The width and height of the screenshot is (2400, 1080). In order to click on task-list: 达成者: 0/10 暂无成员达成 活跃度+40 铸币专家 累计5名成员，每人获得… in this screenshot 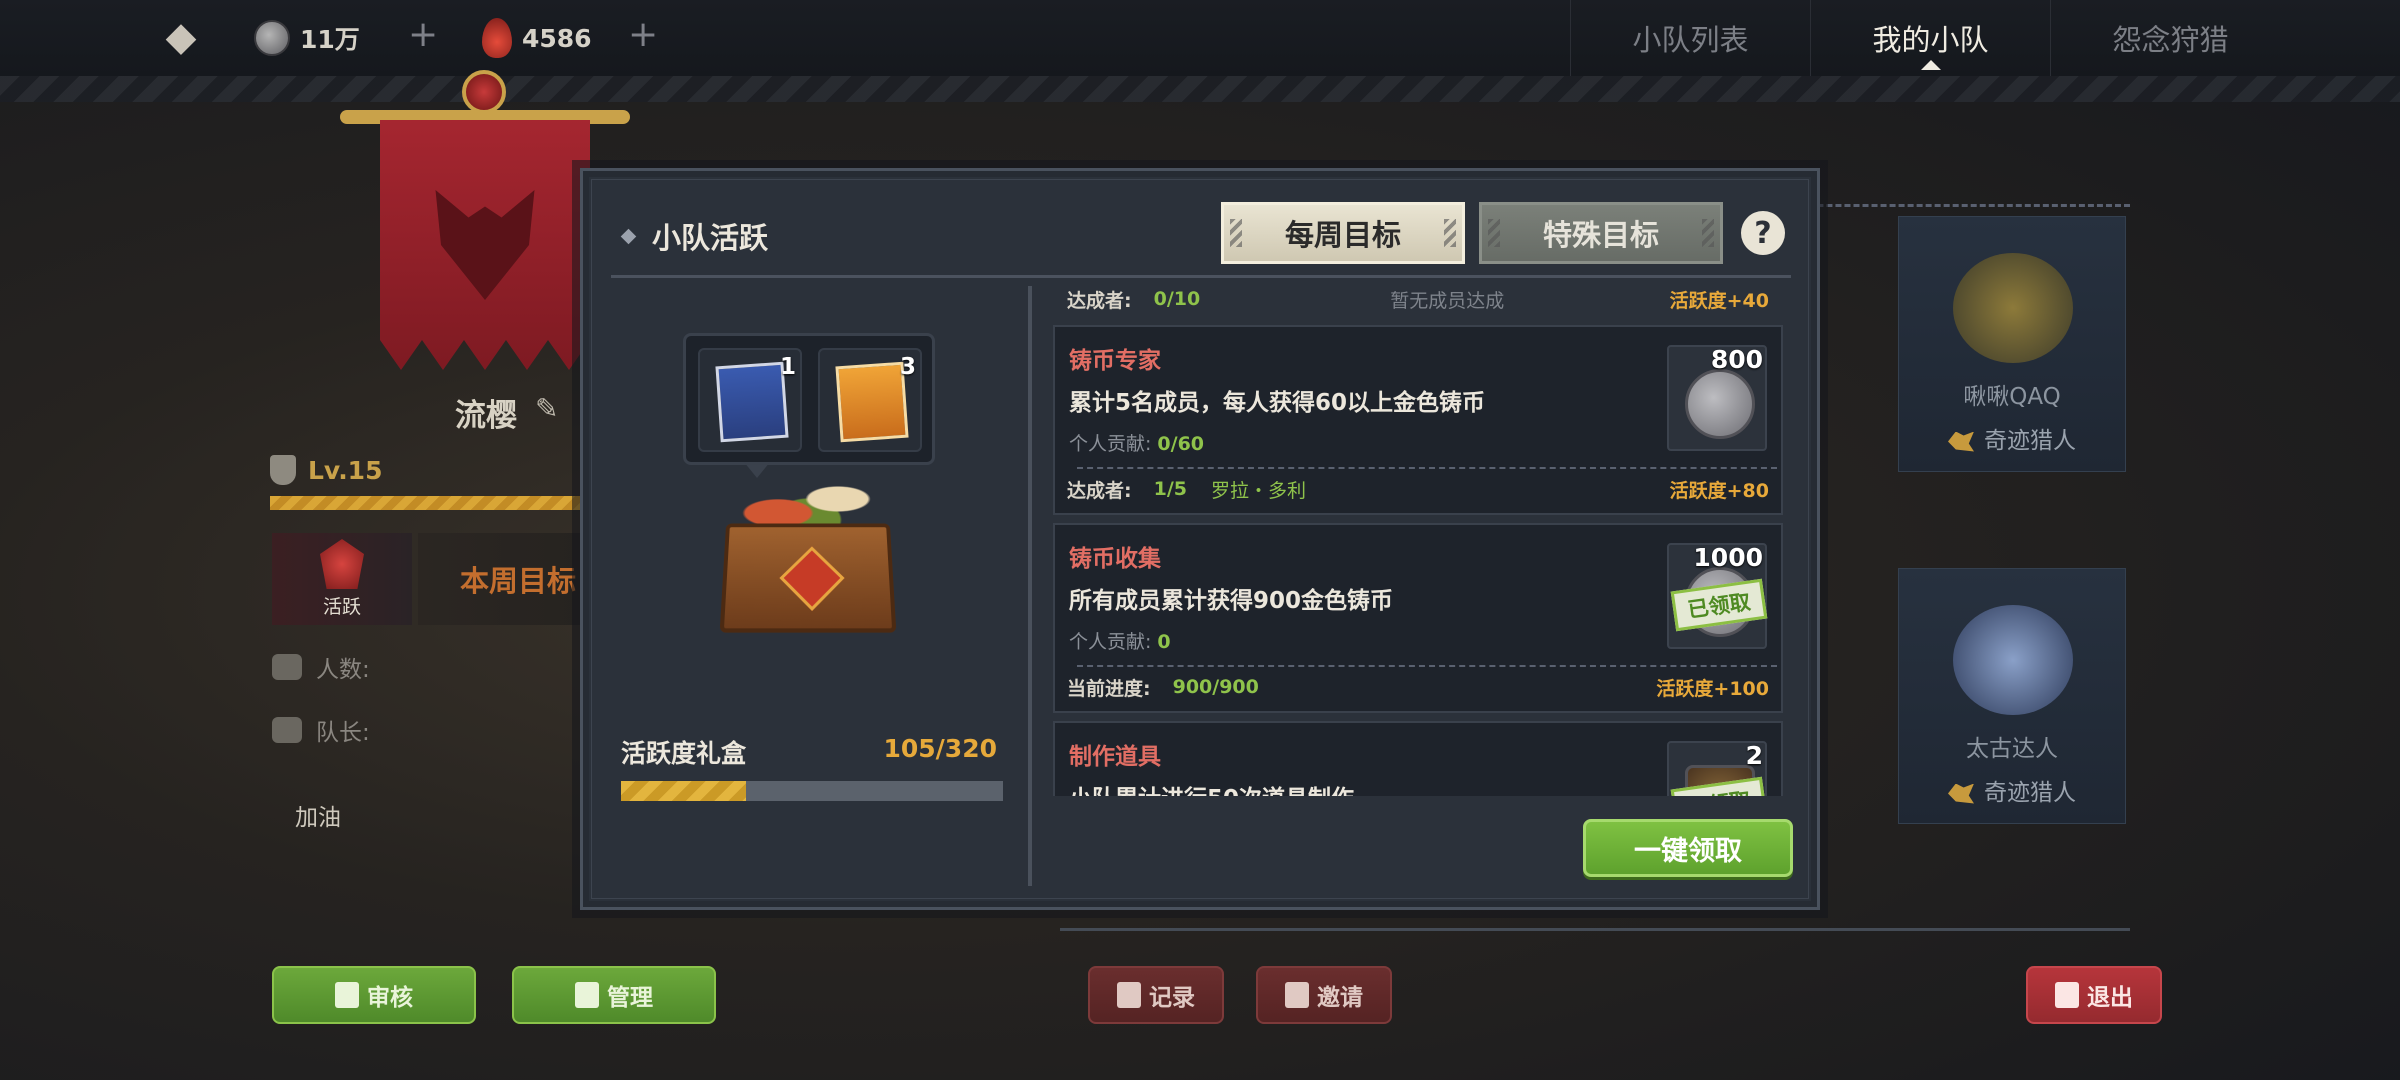, I will do `click(1421, 538)`.